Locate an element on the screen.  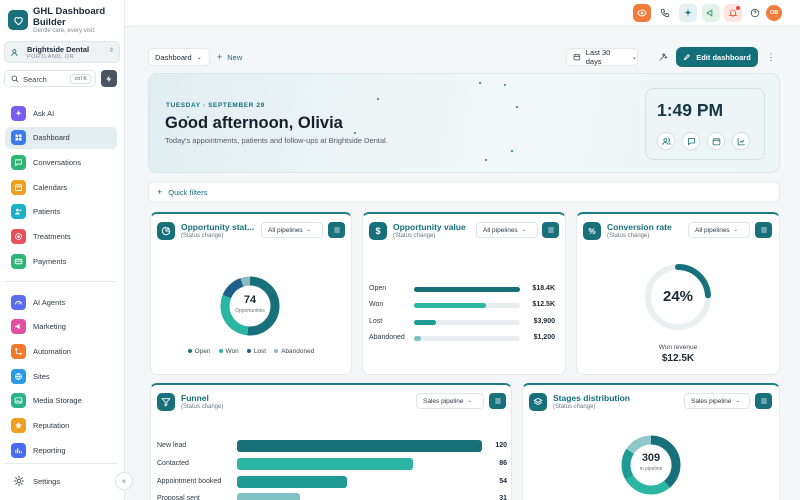
nav-divider is located at coordinates (61, 463).